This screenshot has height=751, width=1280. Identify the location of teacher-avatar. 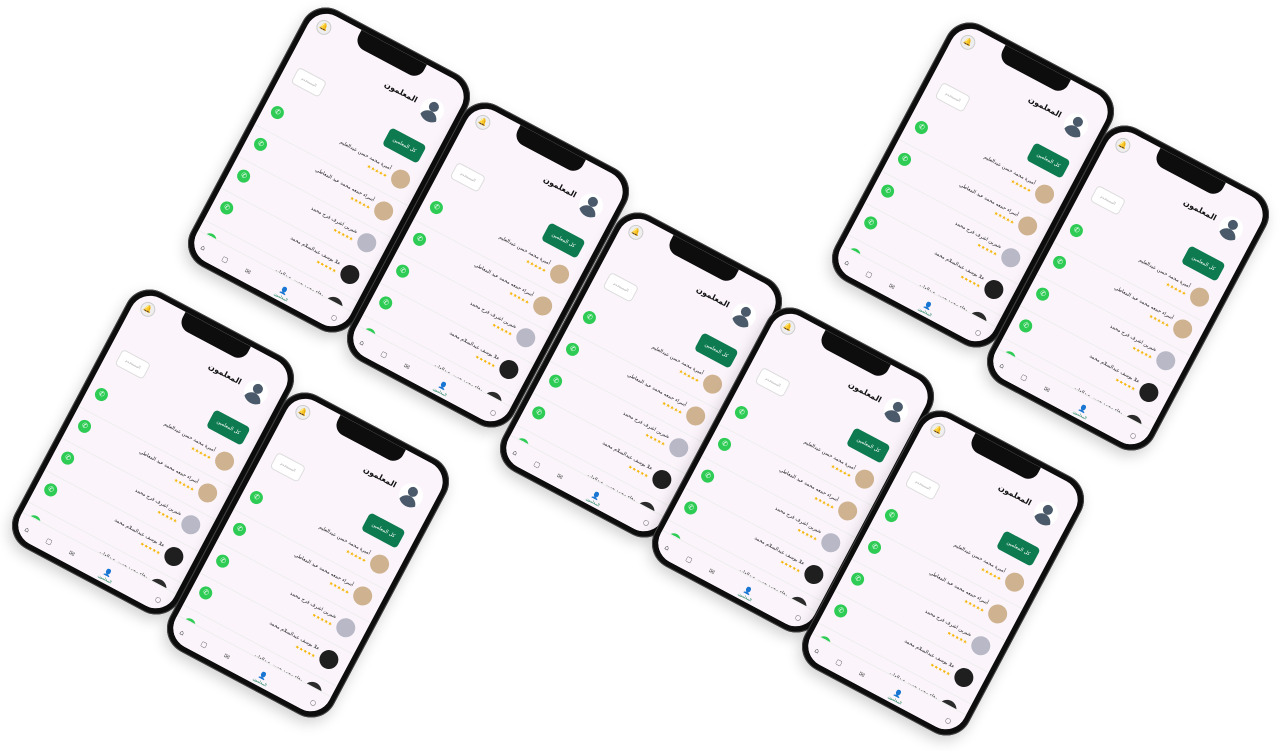
(542, 306).